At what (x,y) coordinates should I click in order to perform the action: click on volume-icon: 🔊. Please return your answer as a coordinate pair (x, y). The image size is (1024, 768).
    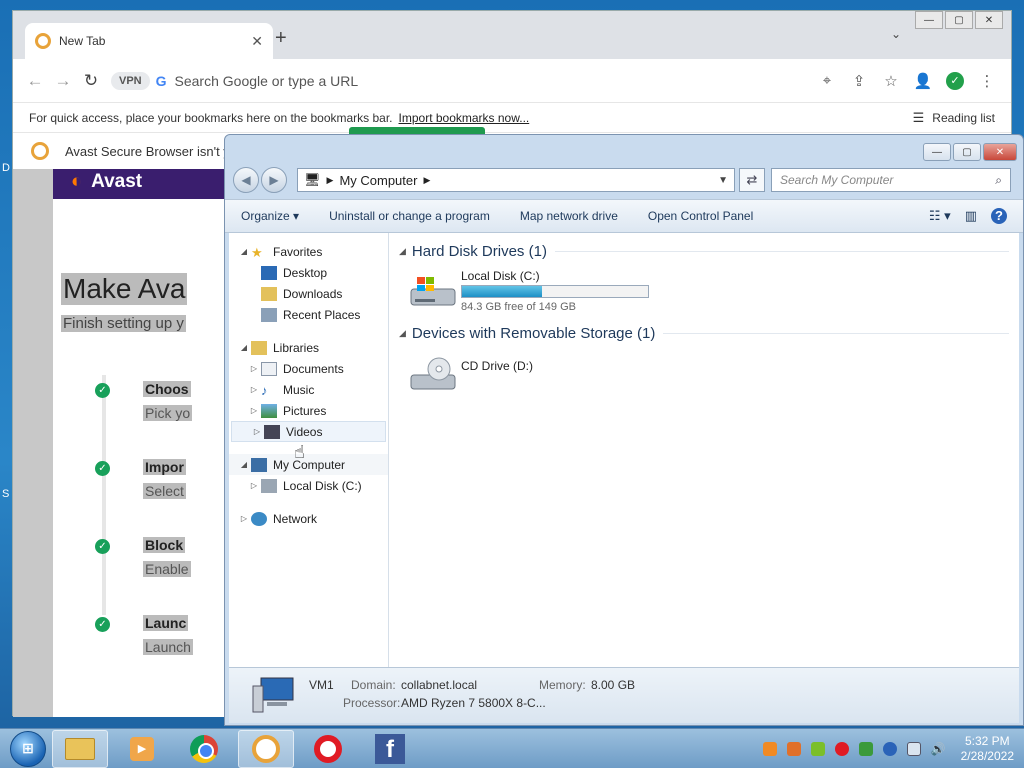
    Looking at the image, I should click on (938, 749).